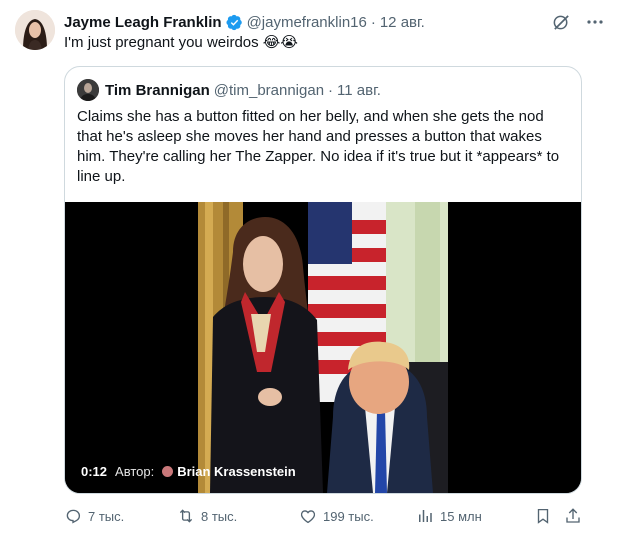 The height and width of the screenshot is (544, 625). I want to click on views-button: 15 млн, so click(449, 516).